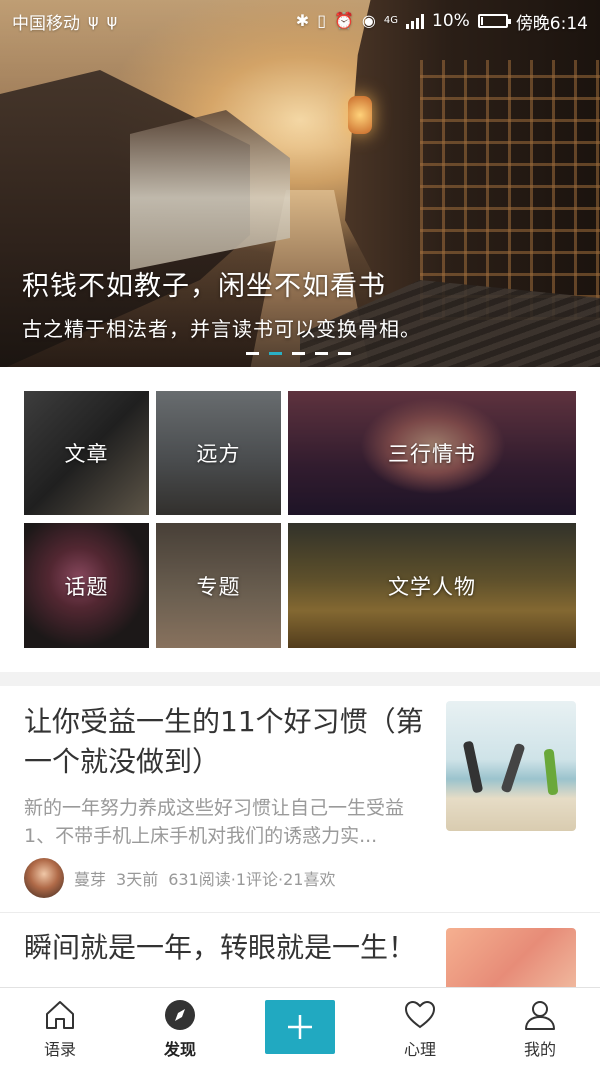  I want to click on clock: 傍晚6:14, so click(551, 23).